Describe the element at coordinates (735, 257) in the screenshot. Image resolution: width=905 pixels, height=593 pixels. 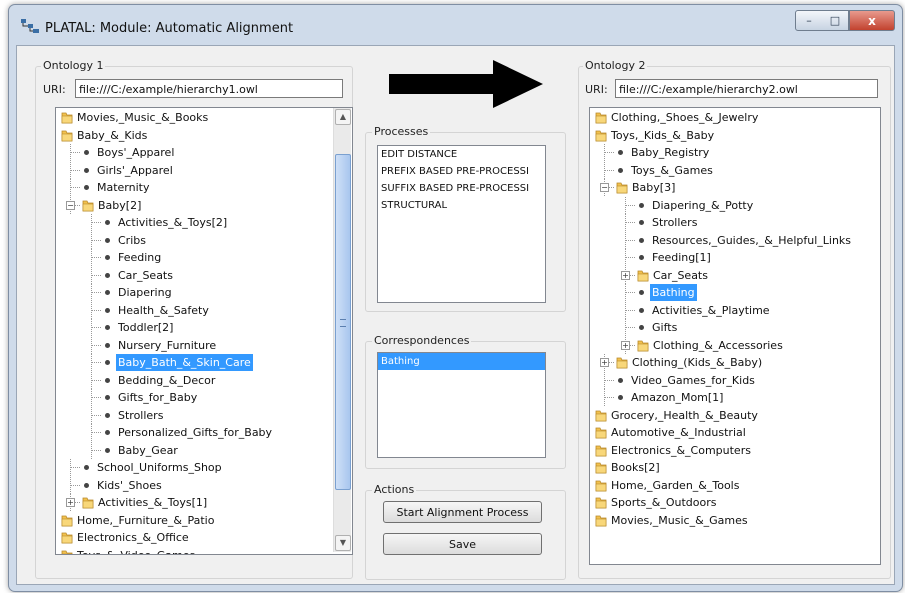
I see `tree-node: Feeding[1]` at that location.